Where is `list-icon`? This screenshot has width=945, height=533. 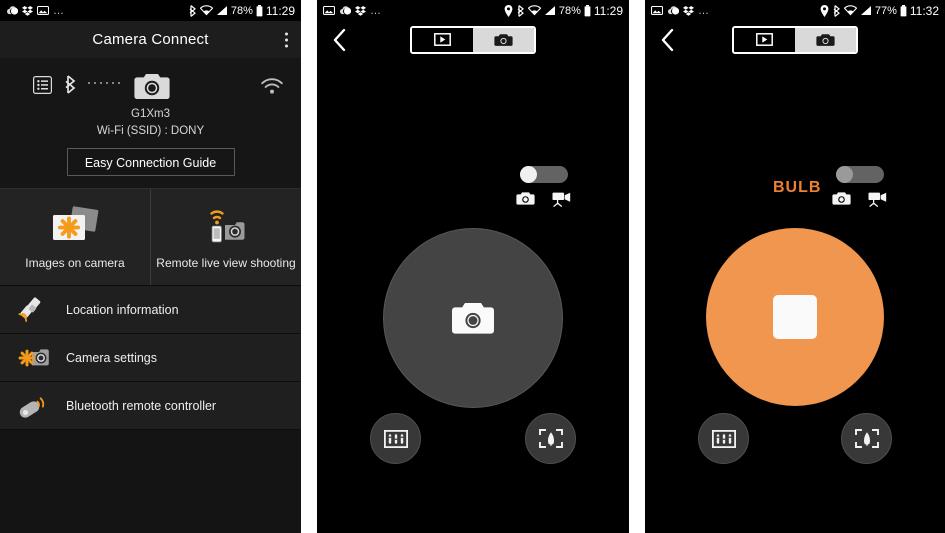 list-icon is located at coordinates (42, 85).